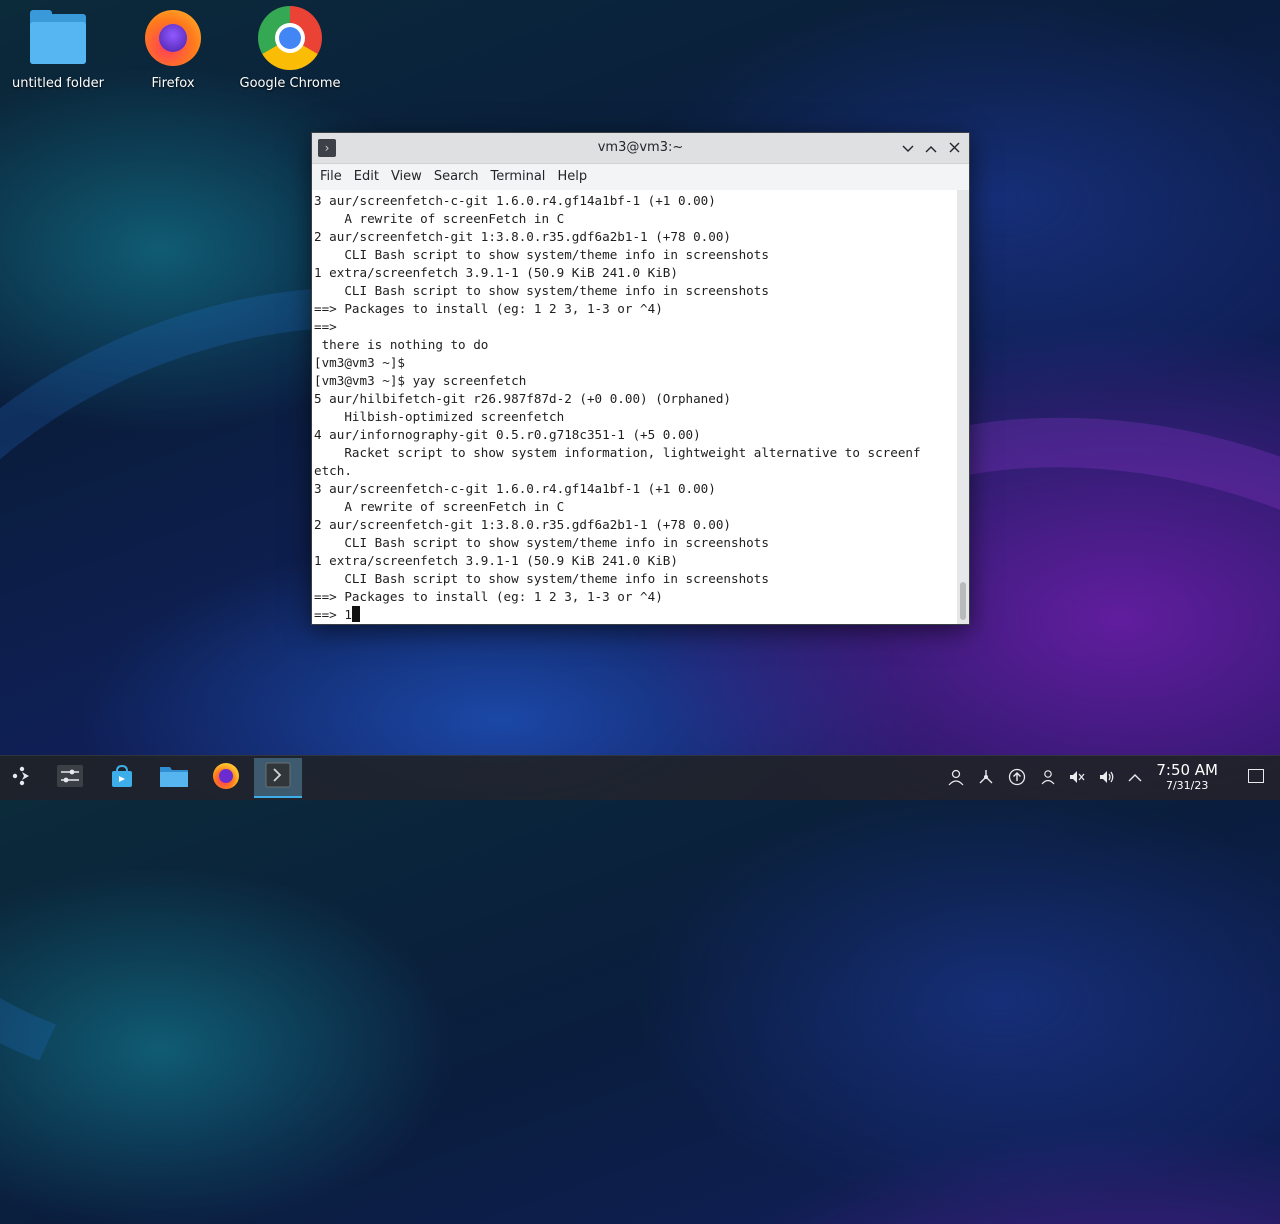 Image resolution: width=1280 pixels, height=1224 pixels. I want to click on system-settings-icon, so click(70, 778).